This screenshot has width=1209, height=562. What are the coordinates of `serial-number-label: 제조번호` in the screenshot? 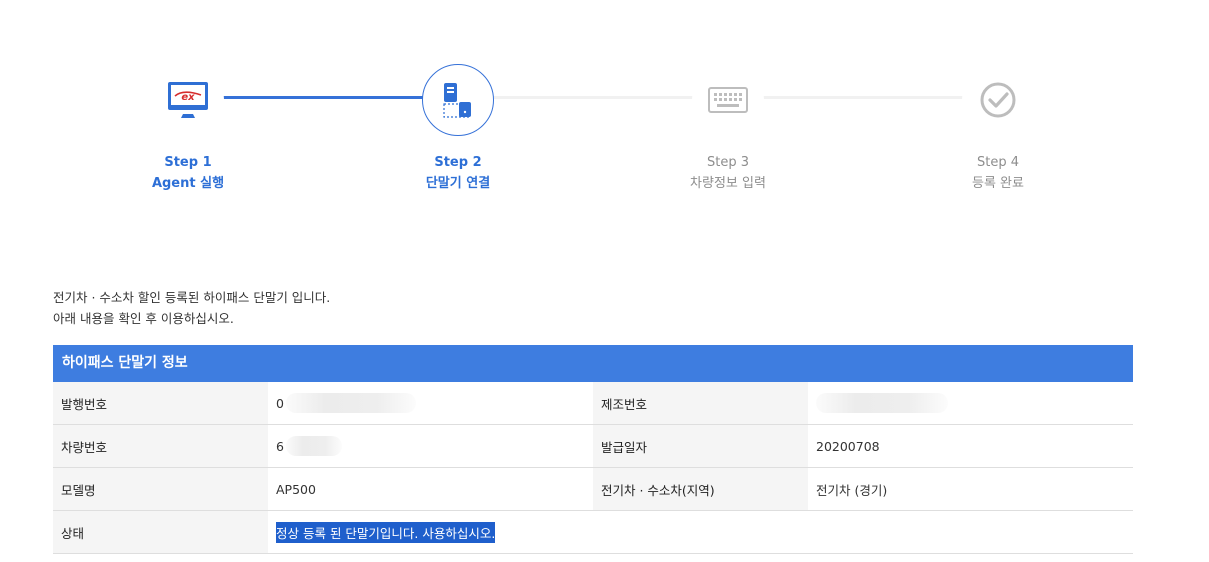 It's located at (700, 403).